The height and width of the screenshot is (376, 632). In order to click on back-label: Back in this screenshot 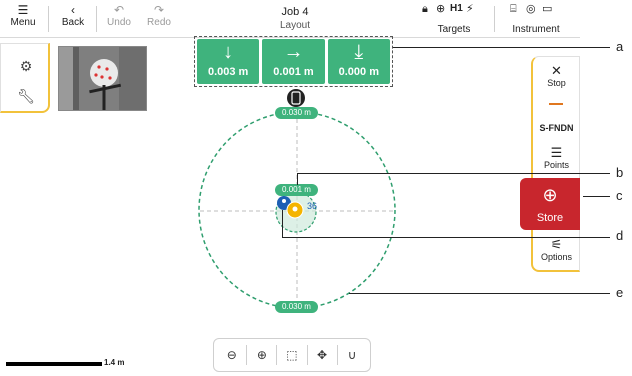, I will do `click(73, 22)`.